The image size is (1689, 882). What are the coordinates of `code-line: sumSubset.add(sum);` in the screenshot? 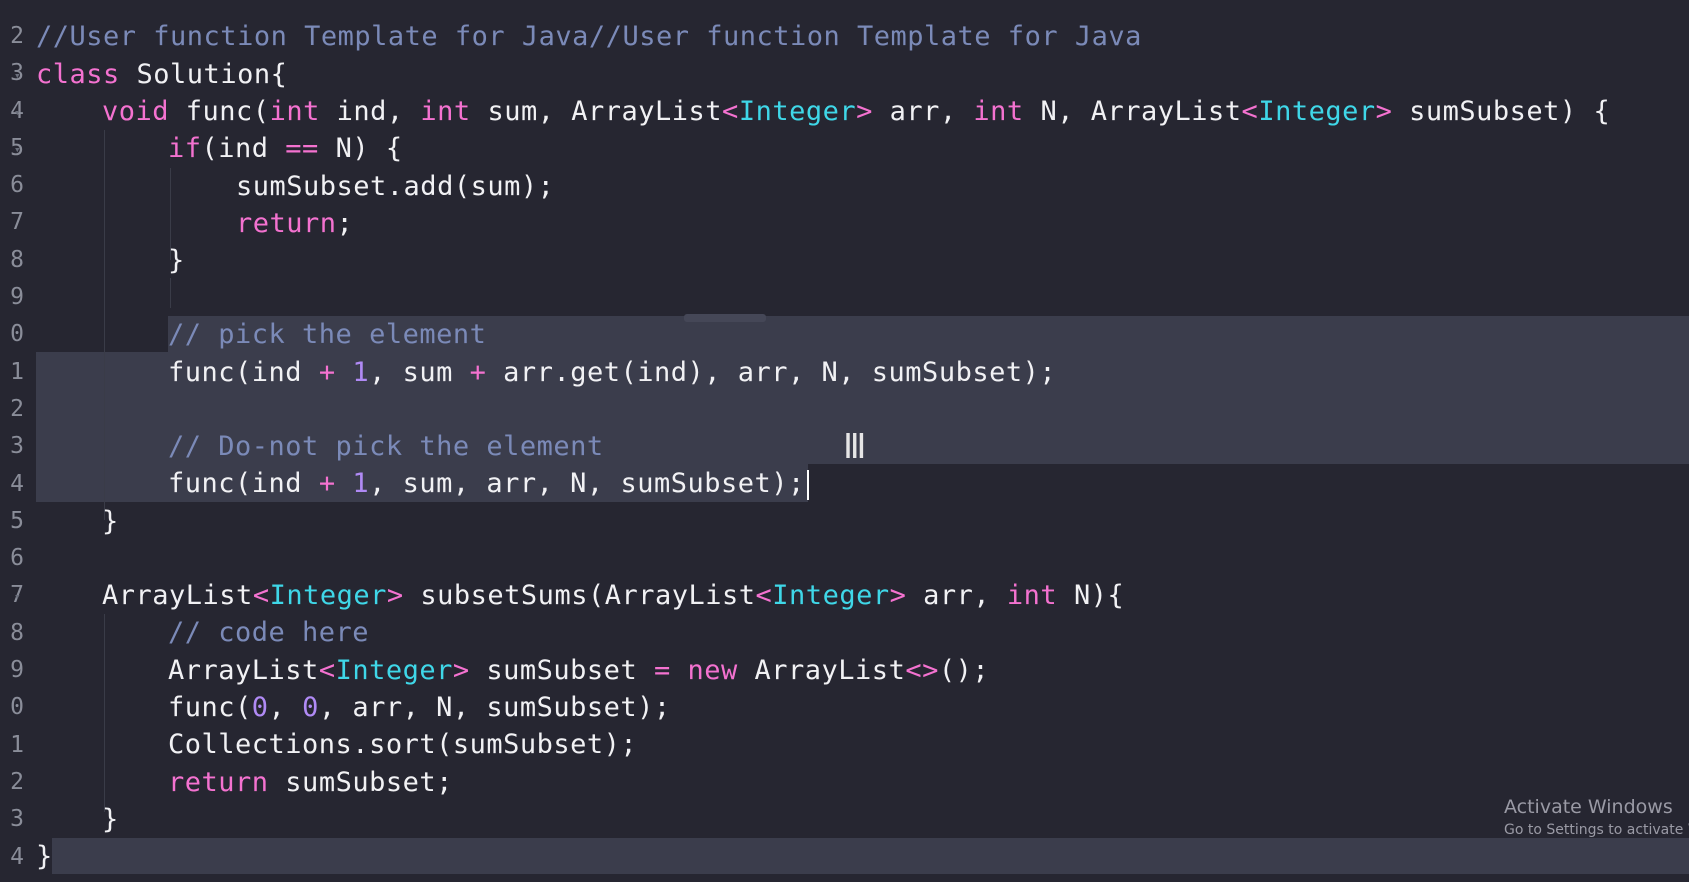 It's located at (395, 186).